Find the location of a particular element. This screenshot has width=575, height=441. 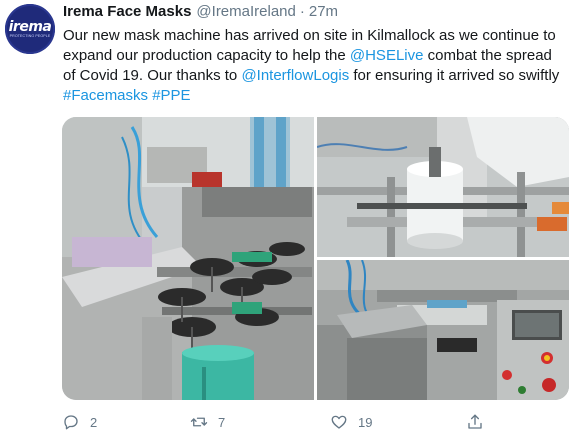

mention-link: @InterflowLogis is located at coordinates (295, 75).